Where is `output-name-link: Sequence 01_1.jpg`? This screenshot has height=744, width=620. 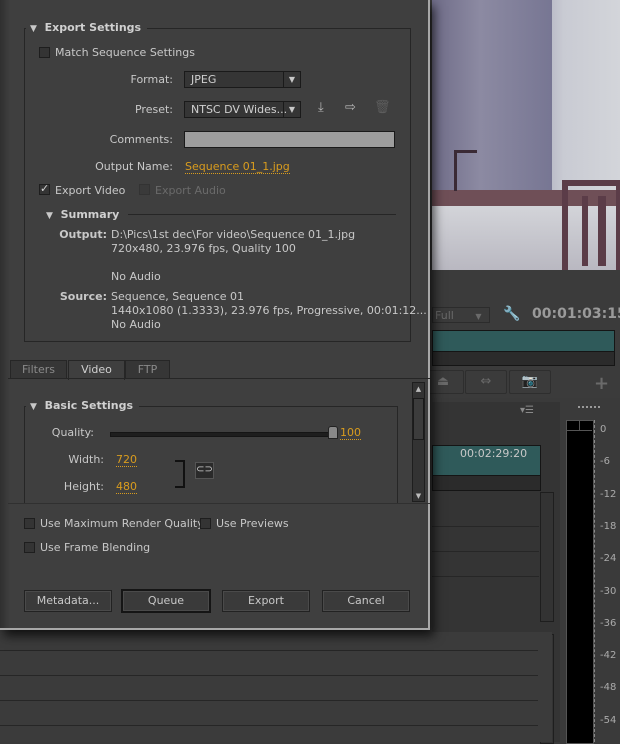 output-name-link: Sequence 01_1.jpg is located at coordinates (237, 167).